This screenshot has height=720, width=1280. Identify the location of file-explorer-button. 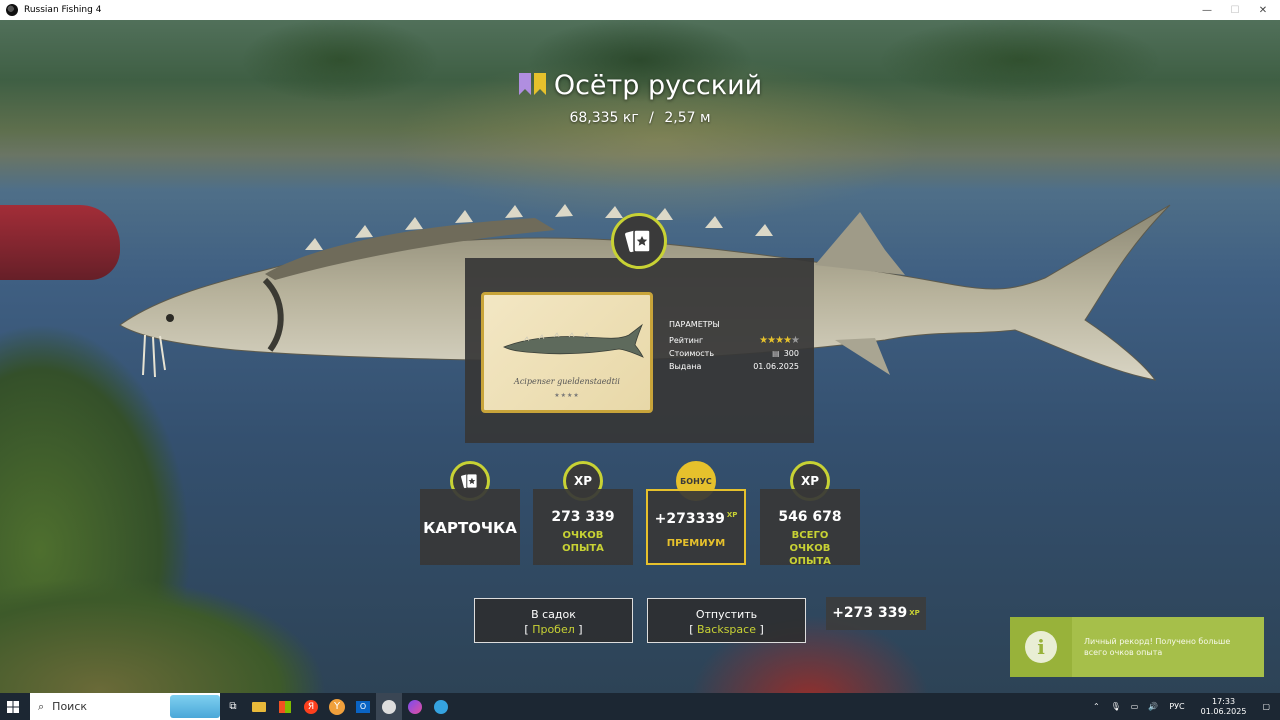
(259, 706).